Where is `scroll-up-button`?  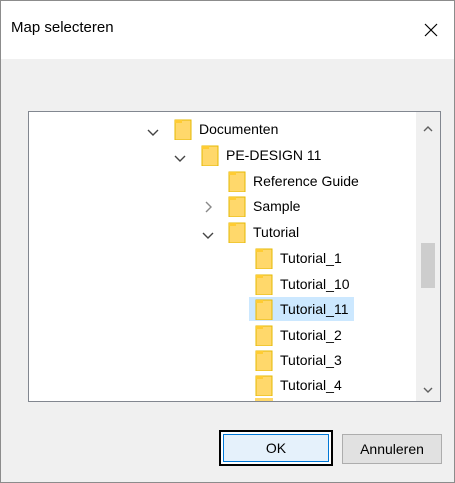
scroll-up-button is located at coordinates (428, 129).